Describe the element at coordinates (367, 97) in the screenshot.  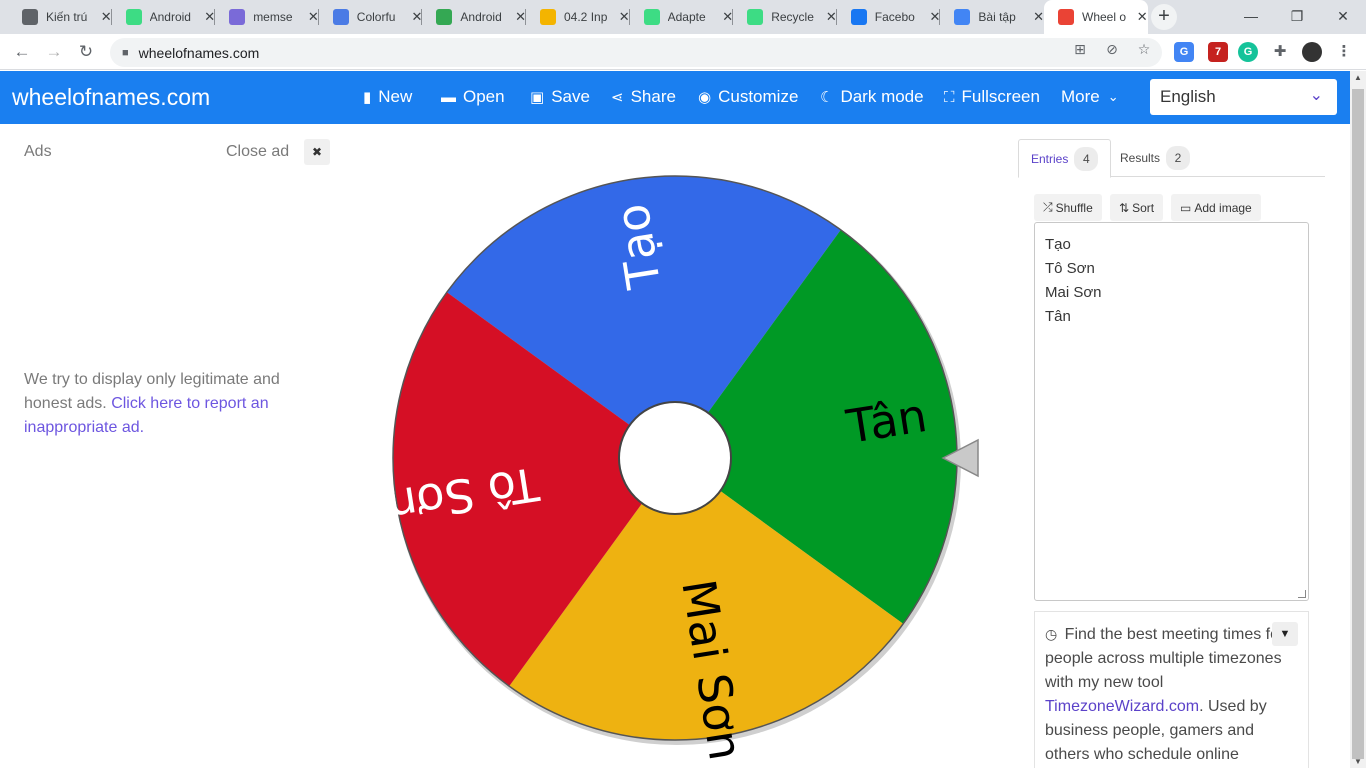
I see `file-icon: ▮` at that location.